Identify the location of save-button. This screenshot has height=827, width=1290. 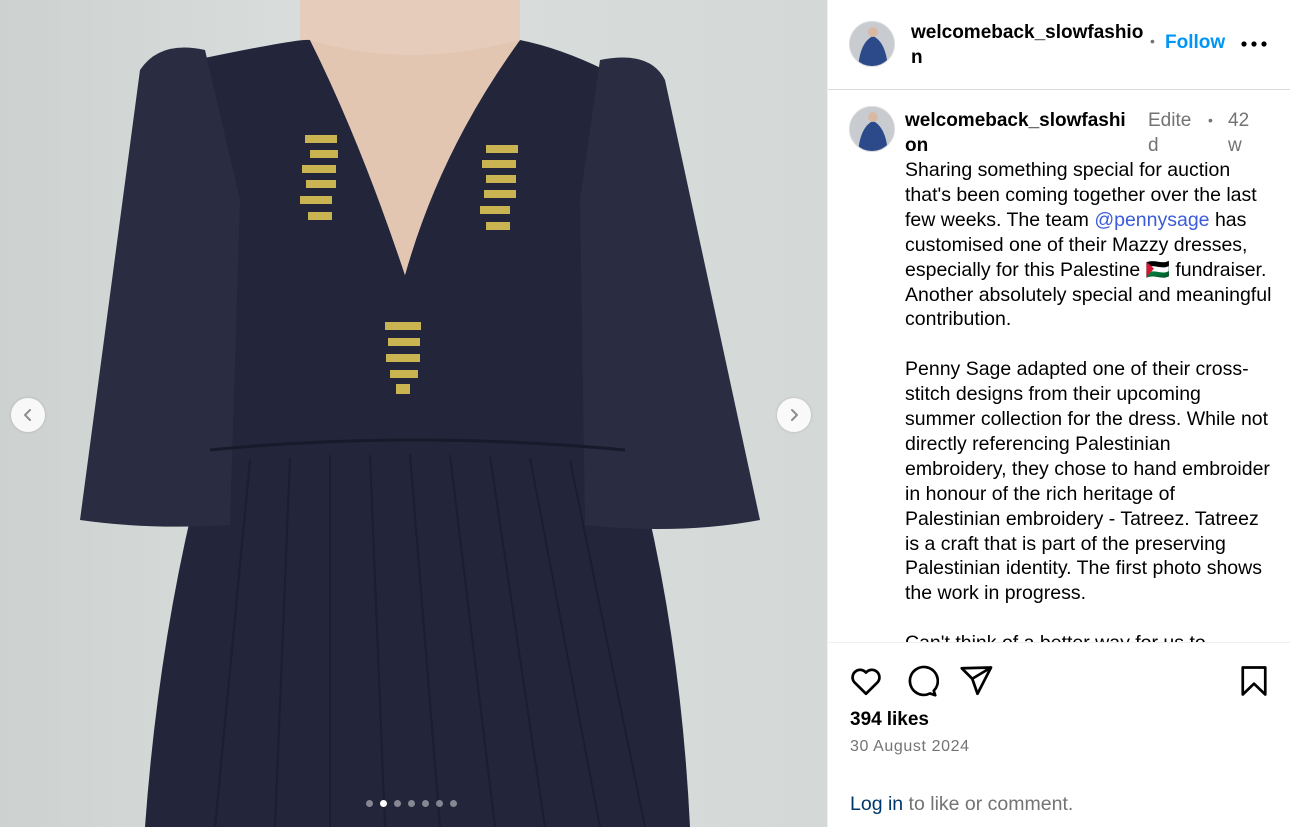
(1254, 681).